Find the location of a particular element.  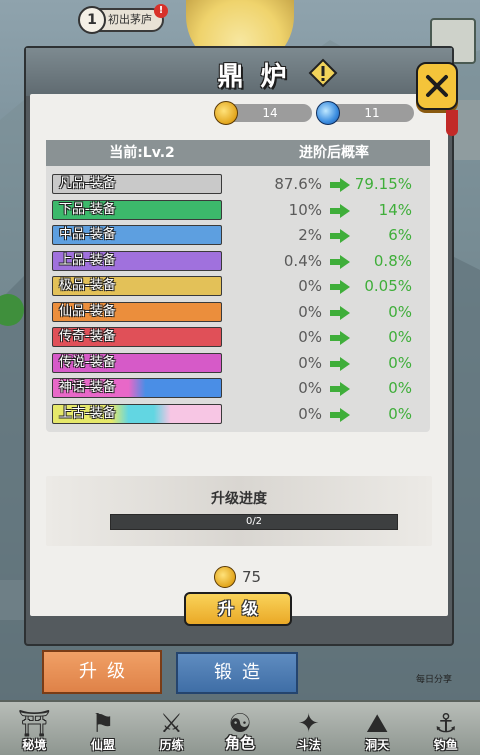

nav-character: ☯ 角色 is located at coordinates (240, 728).